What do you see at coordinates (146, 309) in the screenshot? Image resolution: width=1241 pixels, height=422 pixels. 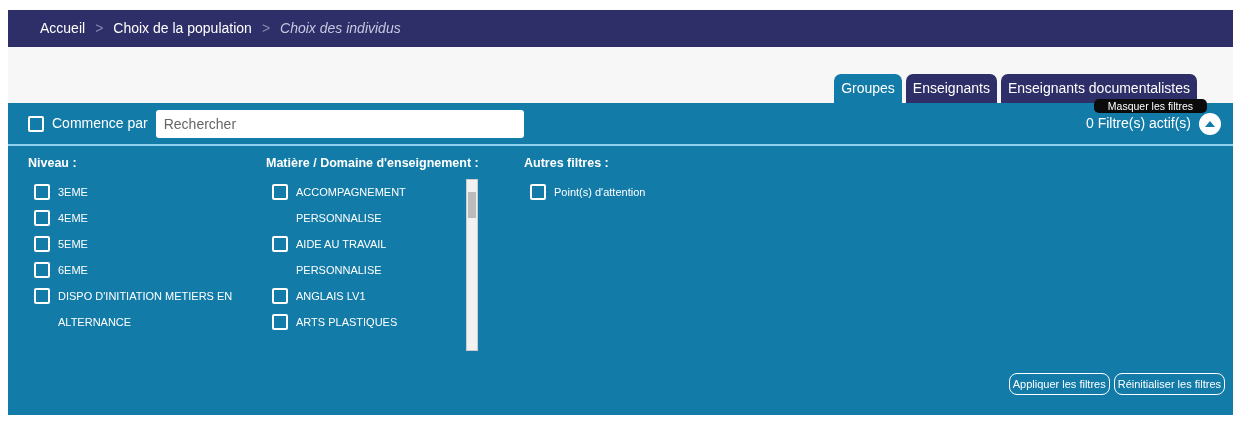 I see `checkbox-label: DISPO D'INITIATION METIERS EN ALTERNANCE` at bounding box center [146, 309].